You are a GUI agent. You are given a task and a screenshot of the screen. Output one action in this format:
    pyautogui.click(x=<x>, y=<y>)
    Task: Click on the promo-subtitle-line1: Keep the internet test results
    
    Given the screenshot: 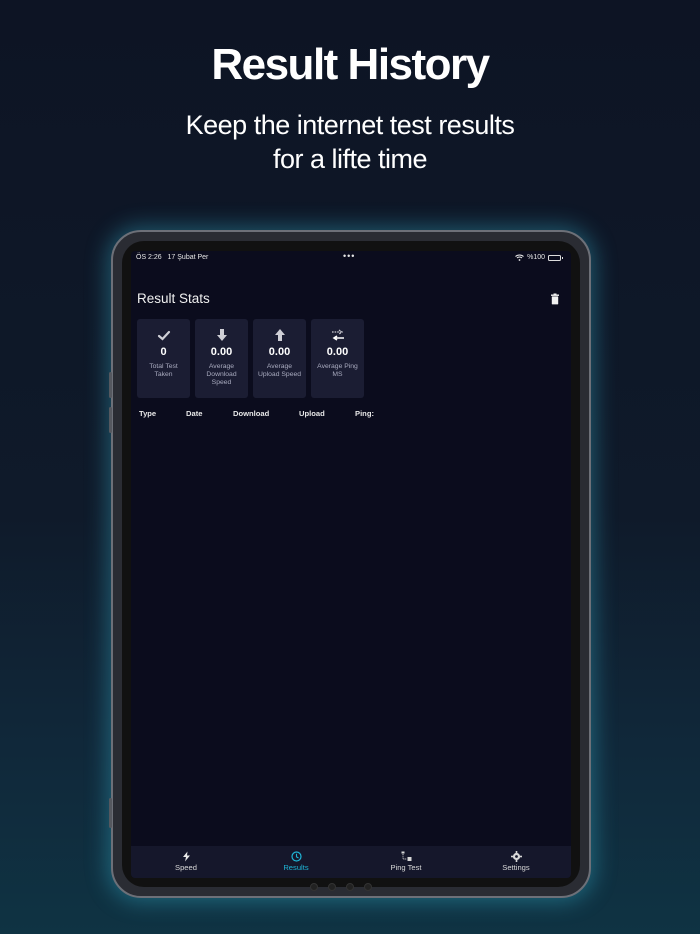 What is the action you would take?
    pyautogui.click(x=350, y=125)
    